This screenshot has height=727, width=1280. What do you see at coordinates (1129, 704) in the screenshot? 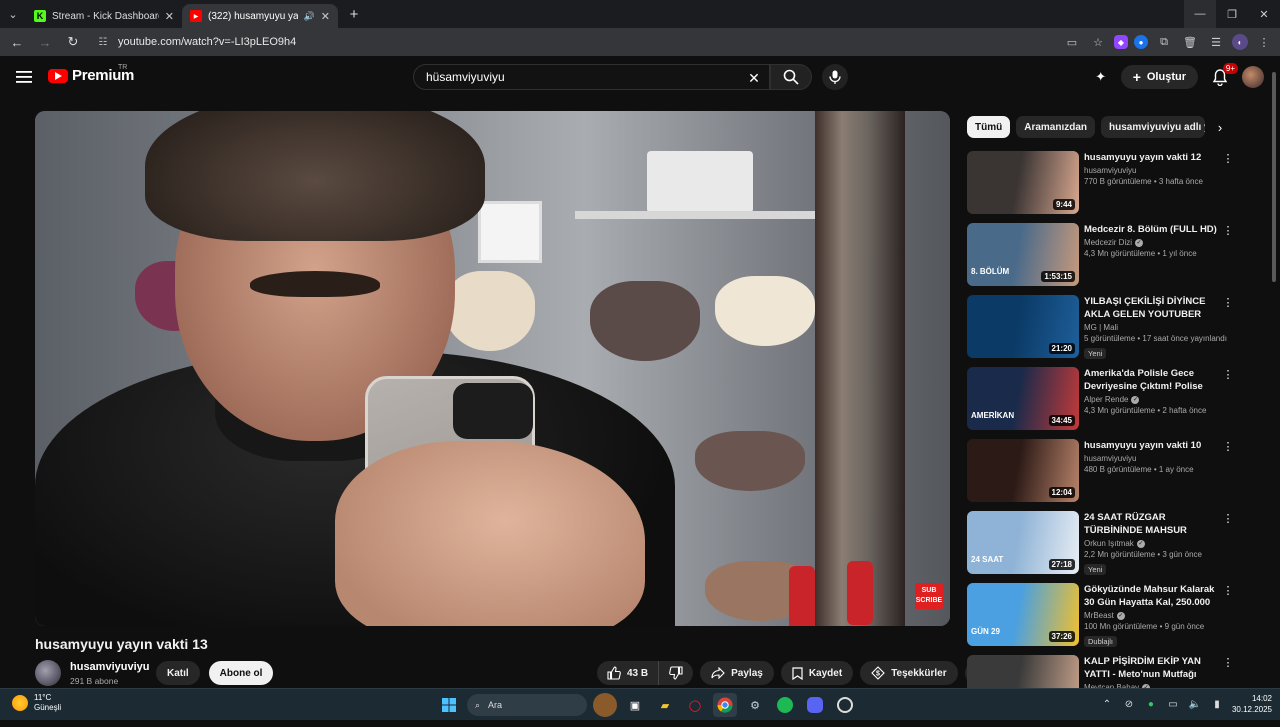
I see `network-off-icon: ⊘` at bounding box center [1129, 704].